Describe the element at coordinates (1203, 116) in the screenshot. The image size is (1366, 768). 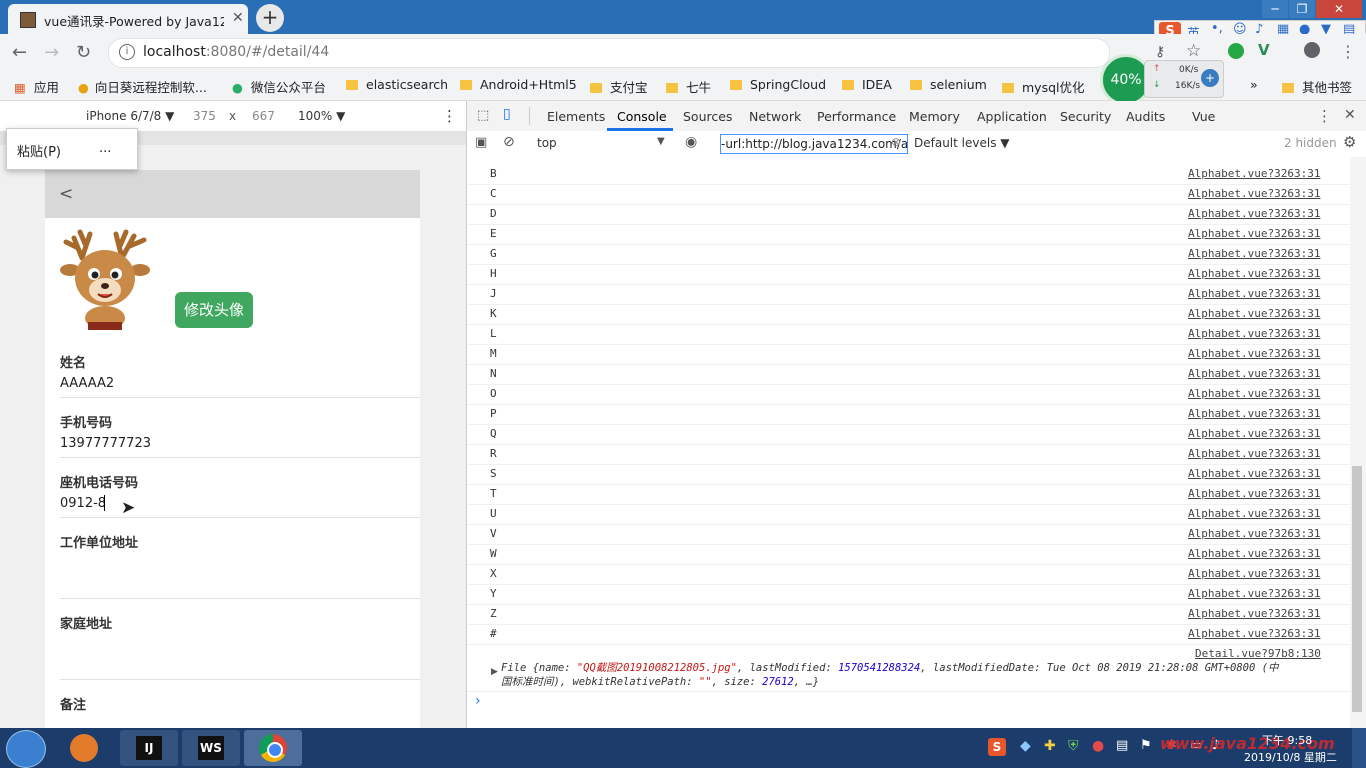
I see `tab-vue: Vue` at that location.